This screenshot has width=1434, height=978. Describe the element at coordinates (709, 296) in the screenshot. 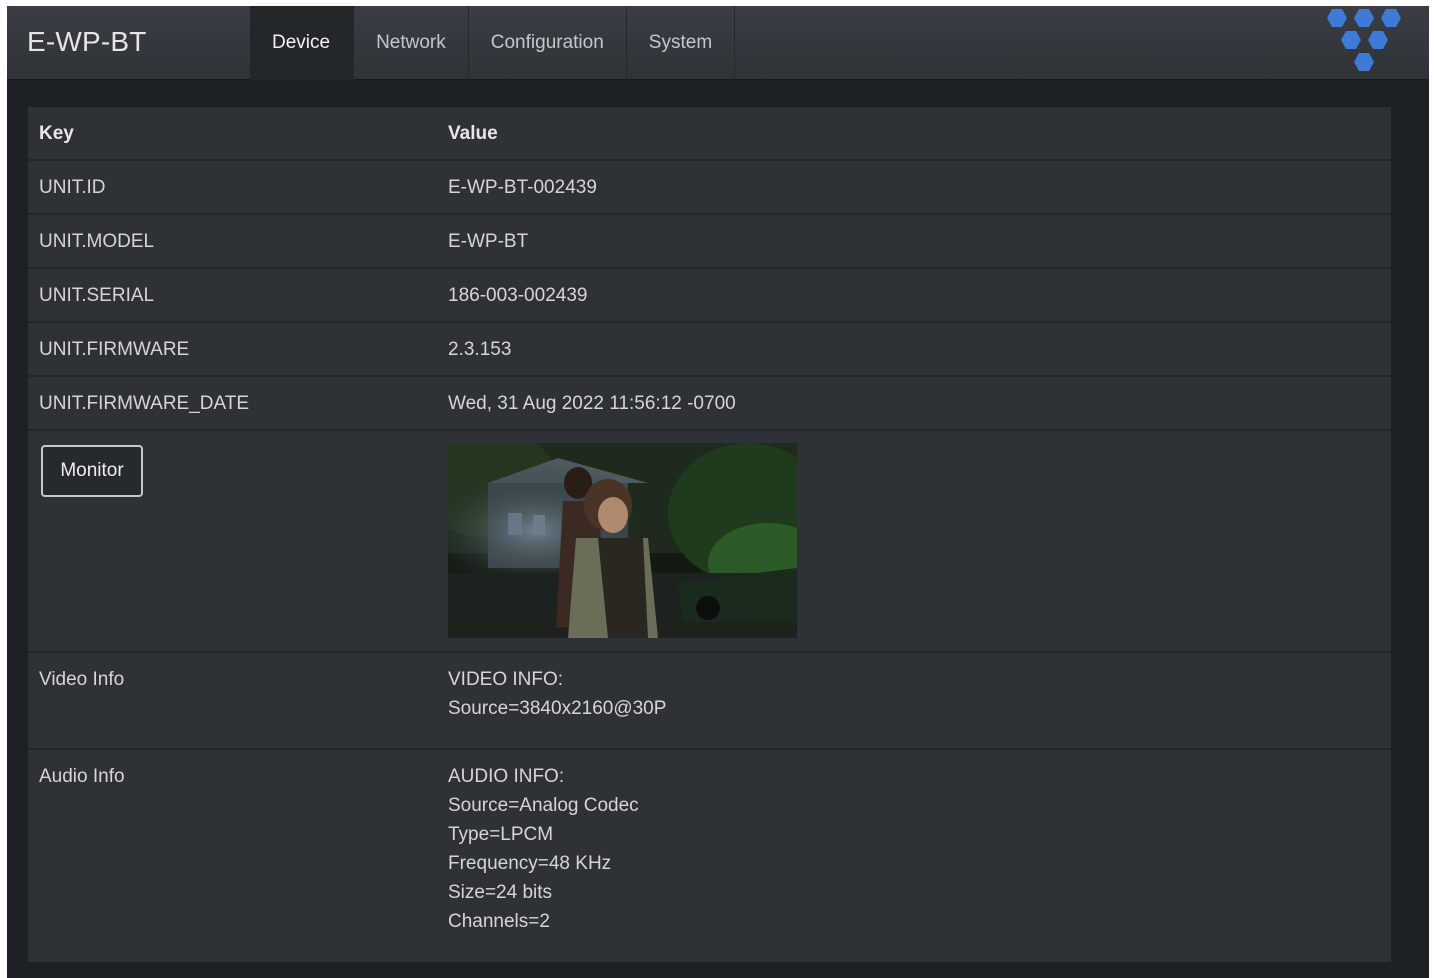

I see `table-row: UNIT.SERIAL 186-003-002439` at that location.